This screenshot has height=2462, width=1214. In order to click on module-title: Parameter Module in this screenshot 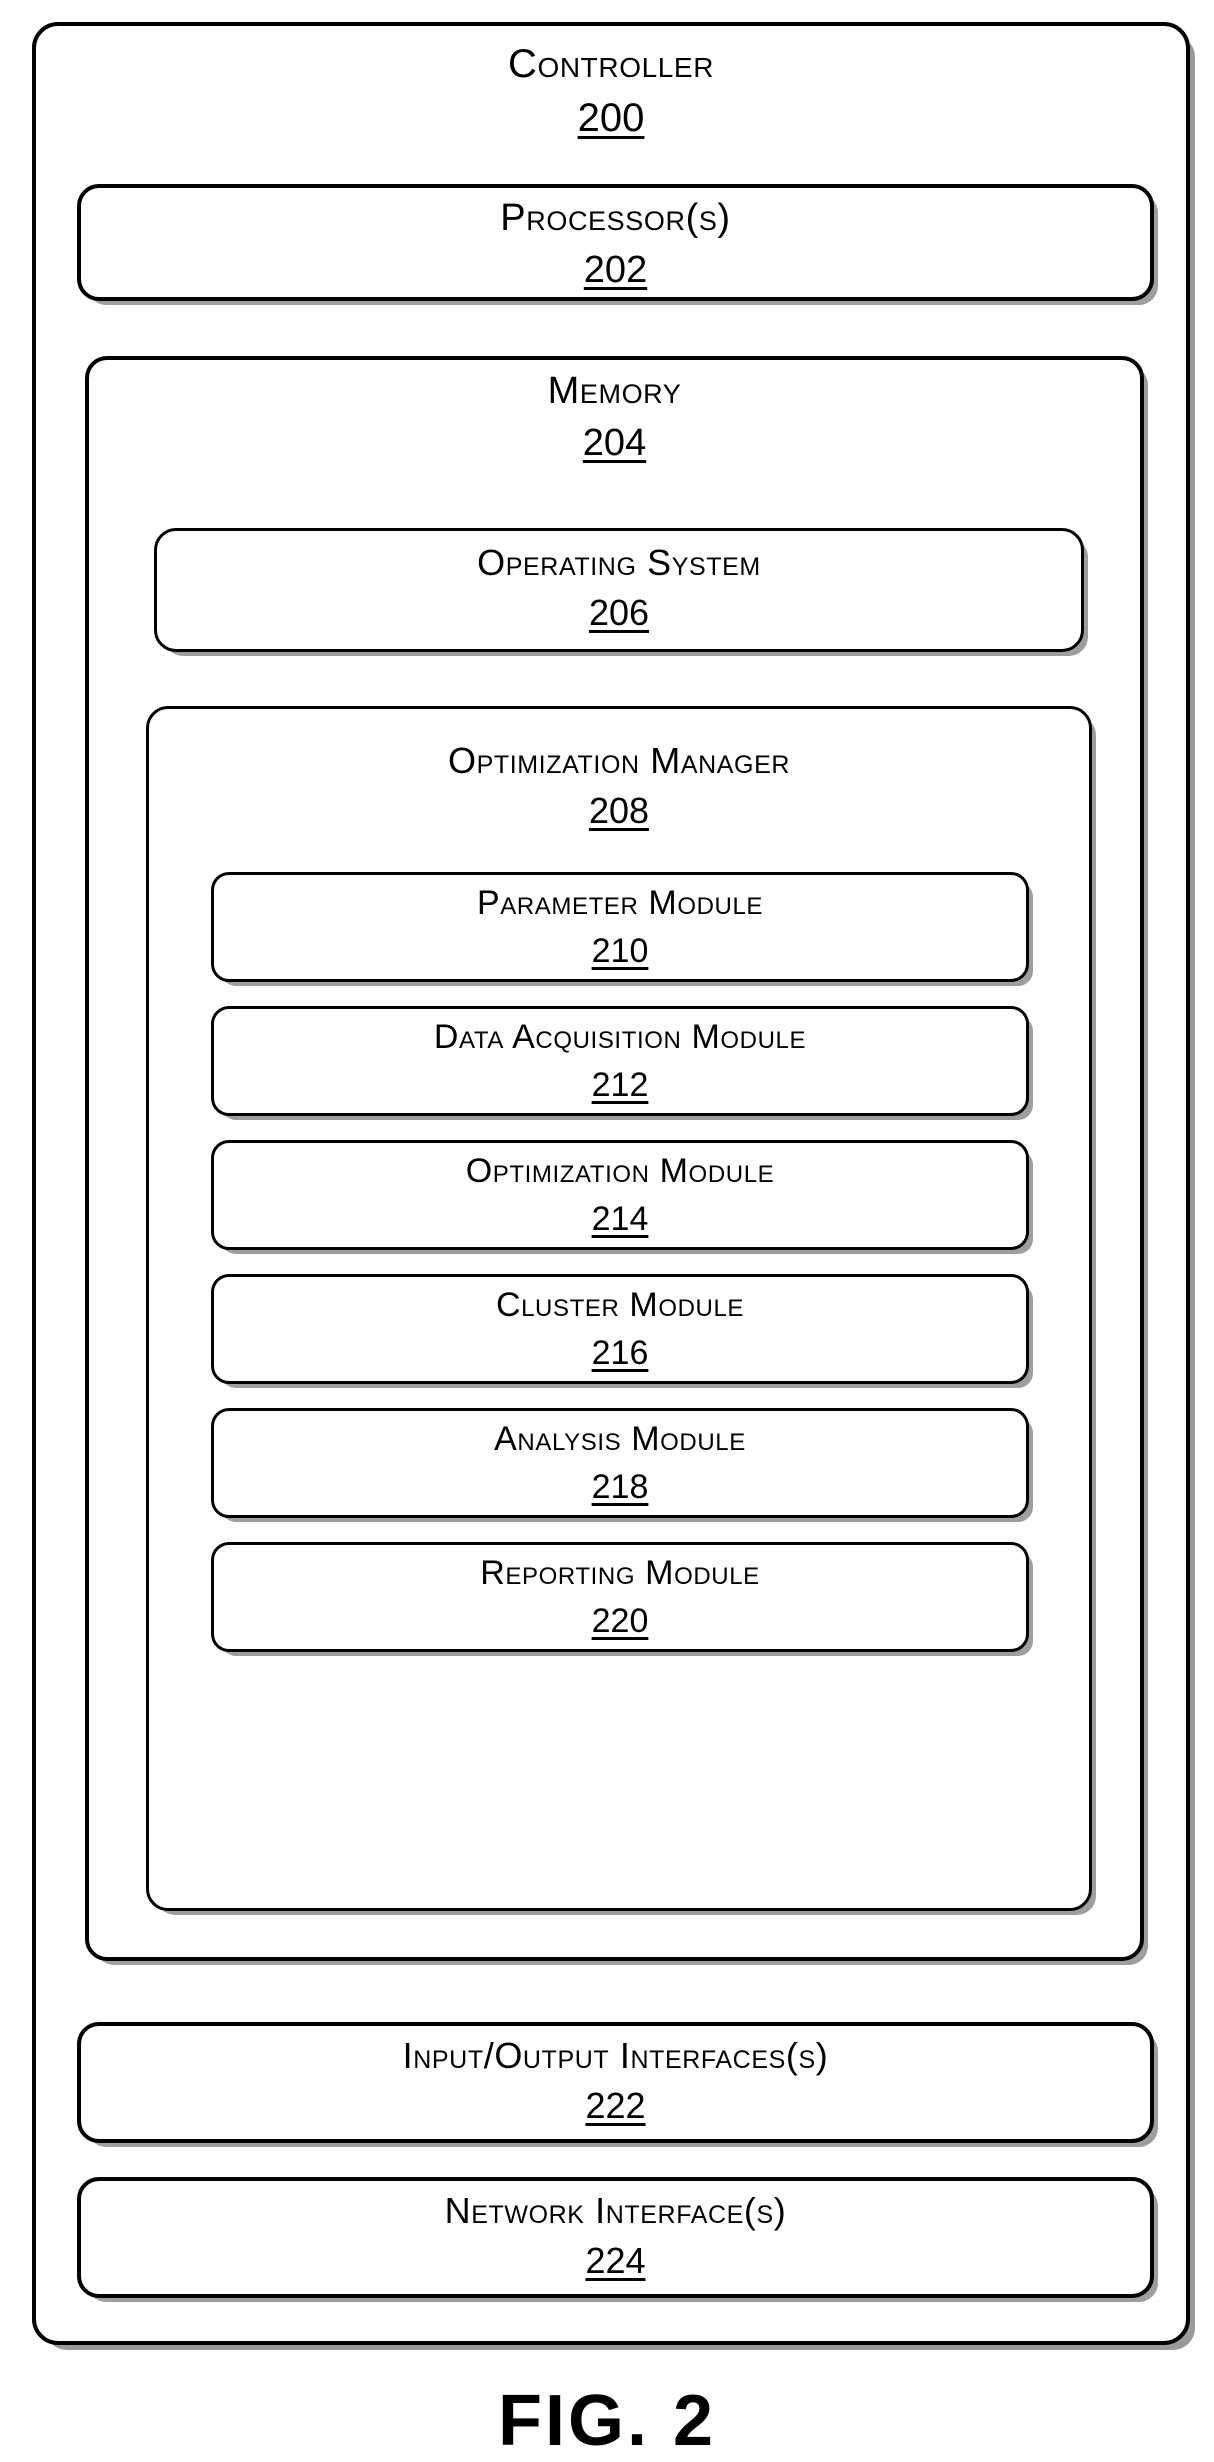, I will do `click(620, 903)`.